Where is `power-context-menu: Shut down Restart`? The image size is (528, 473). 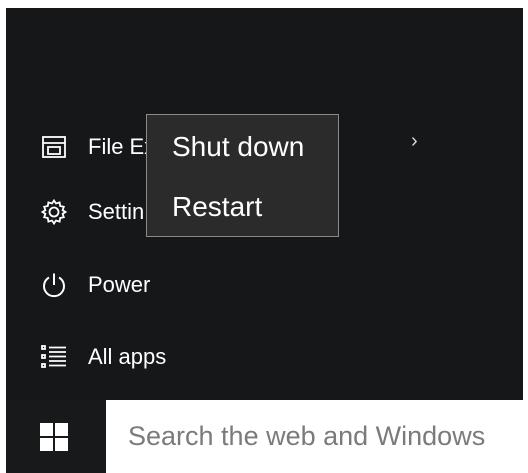 power-context-menu: Shut down Restart is located at coordinates (242, 175).